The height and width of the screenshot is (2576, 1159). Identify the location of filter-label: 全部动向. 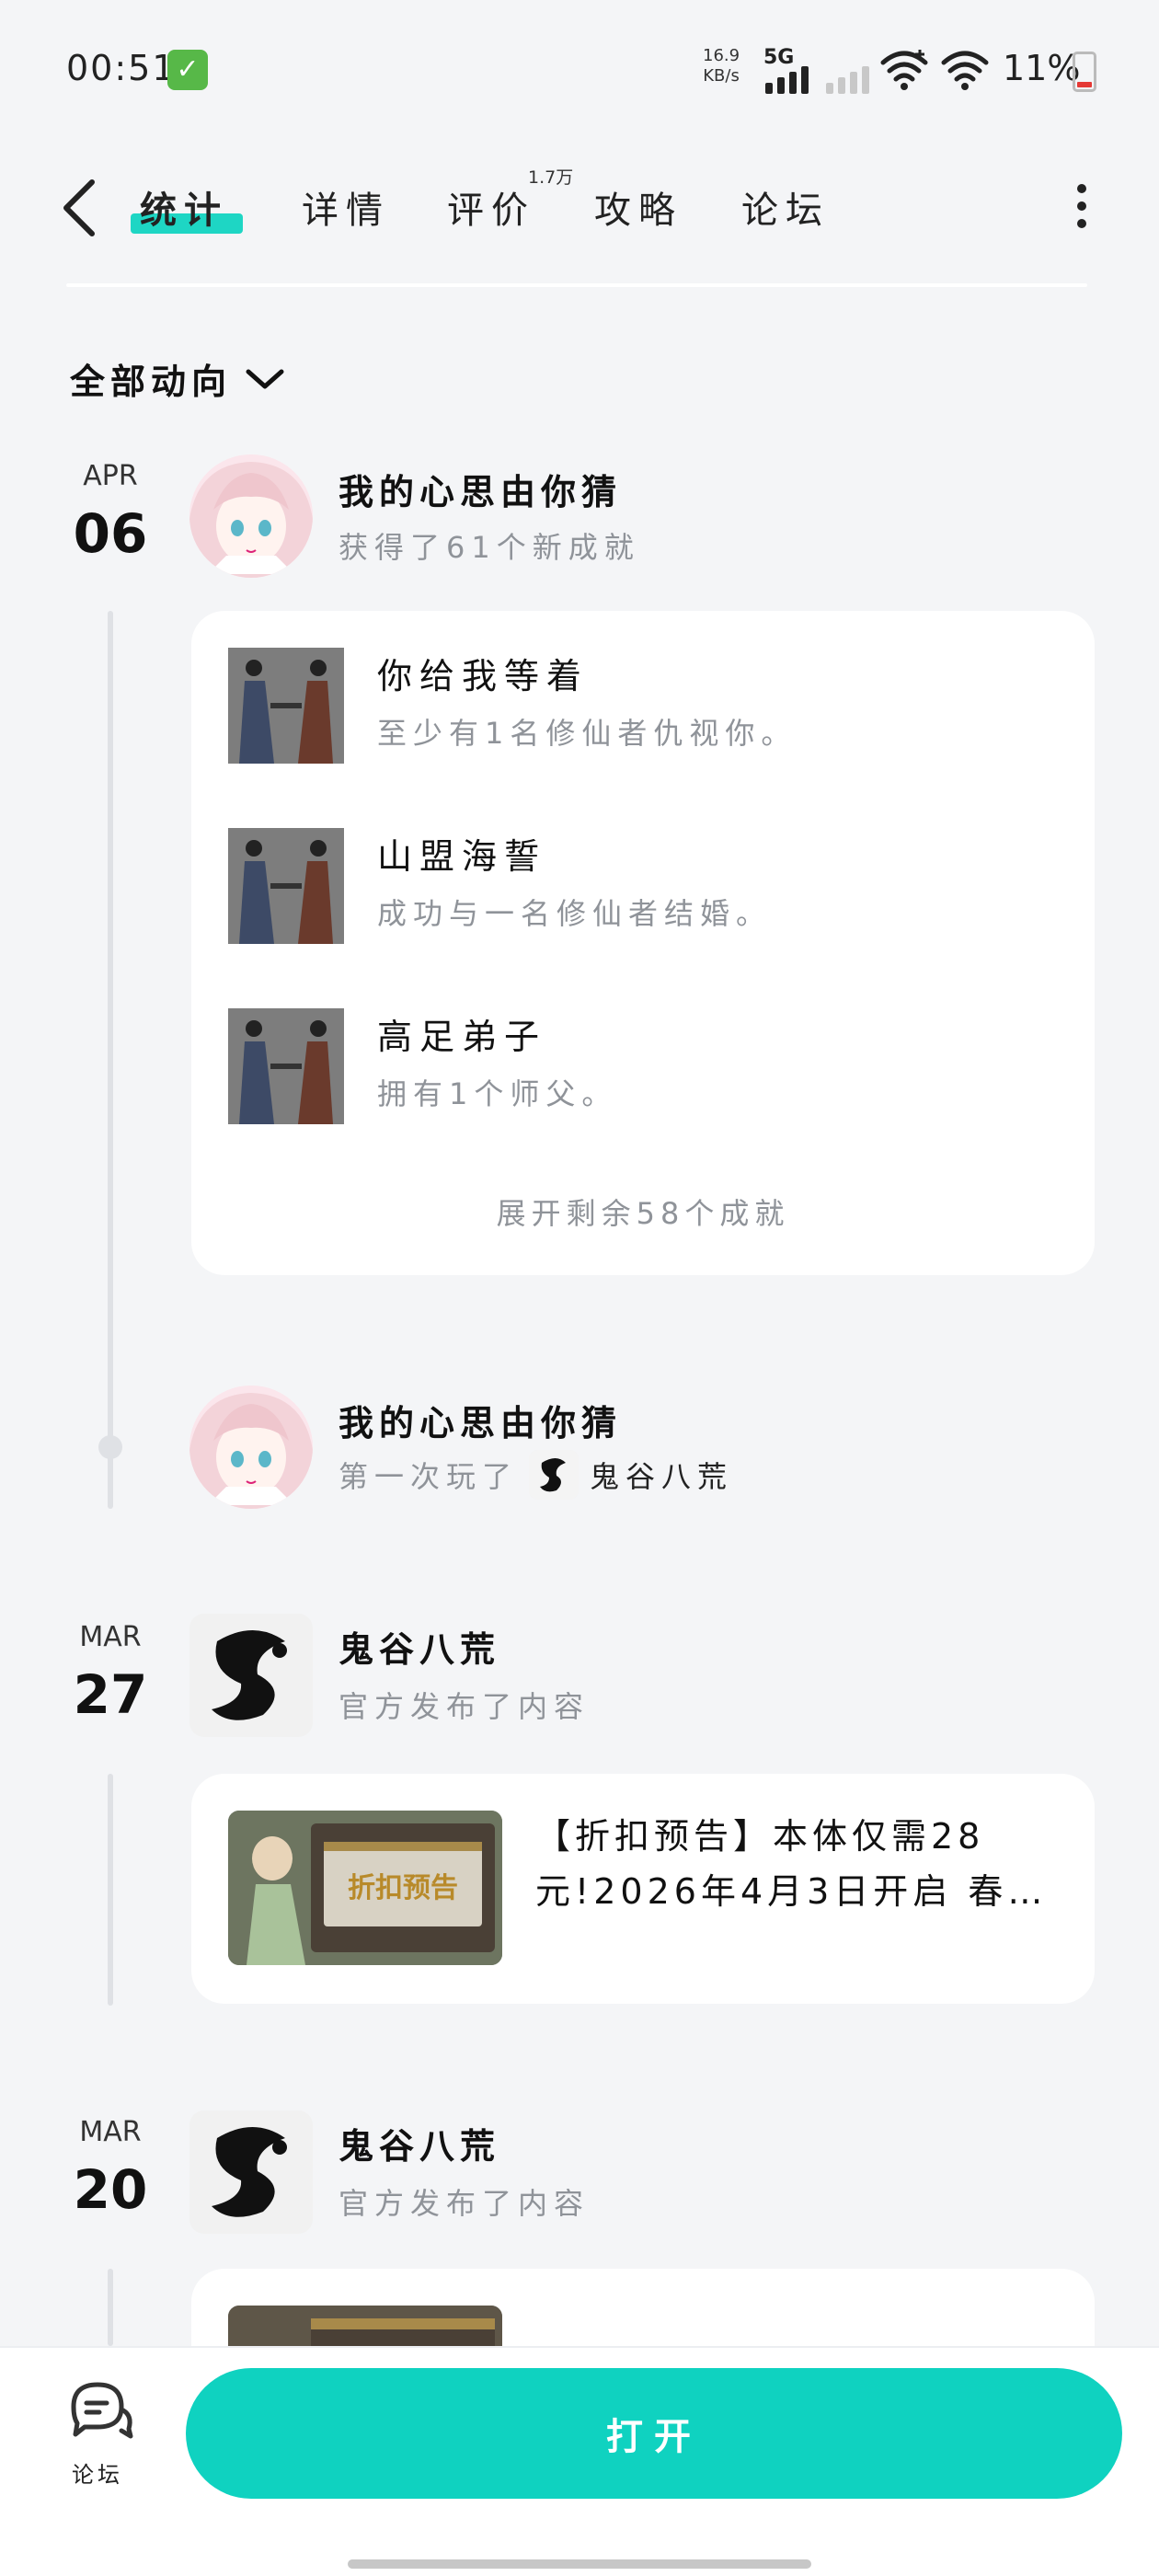
(151, 382).